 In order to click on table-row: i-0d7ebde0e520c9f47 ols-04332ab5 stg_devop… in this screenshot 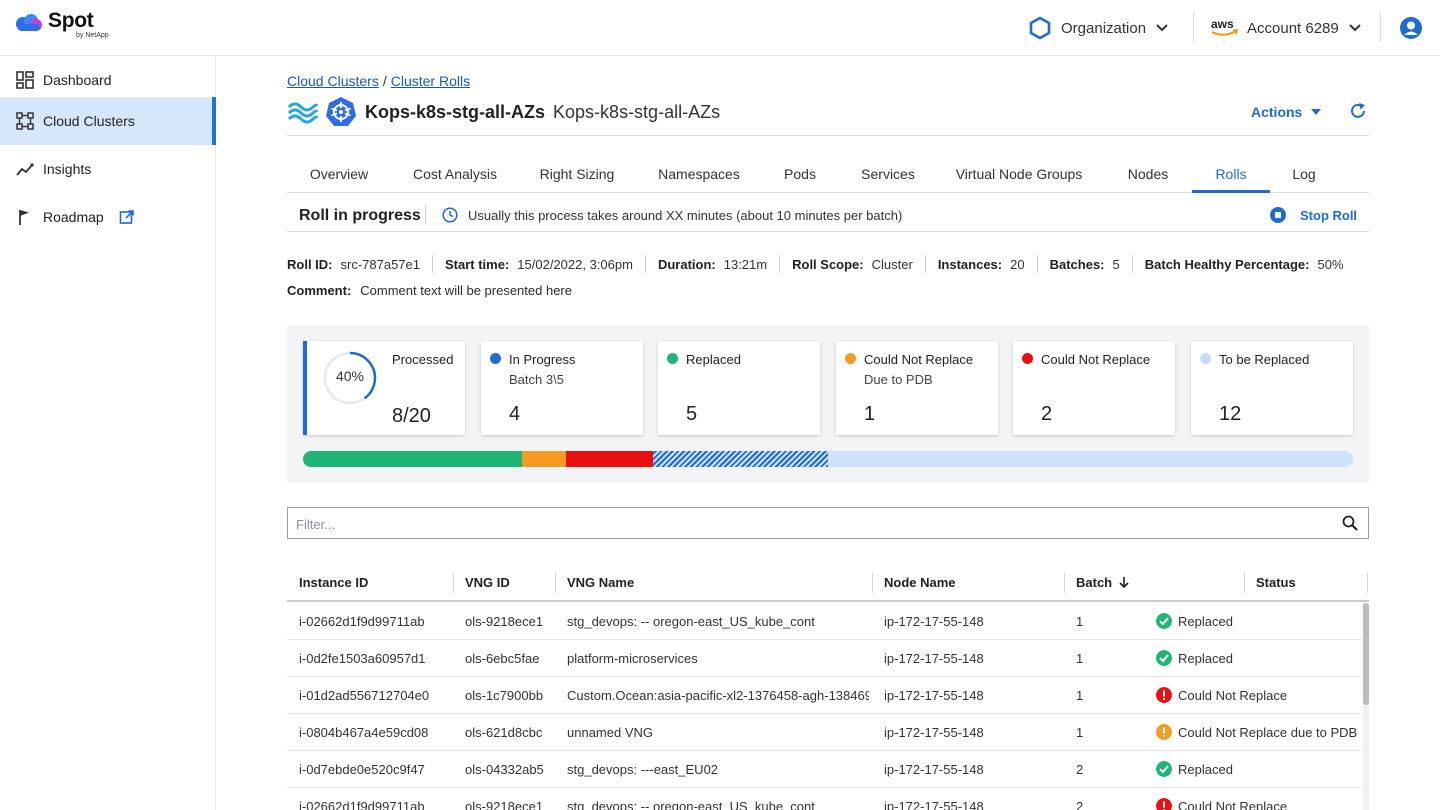, I will do `click(824, 769)`.